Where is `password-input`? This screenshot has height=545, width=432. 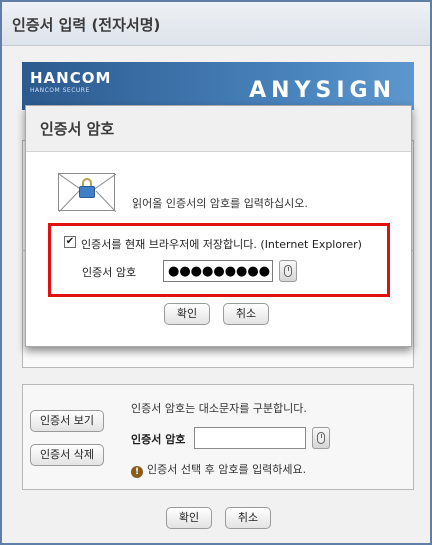 password-input is located at coordinates (250, 438).